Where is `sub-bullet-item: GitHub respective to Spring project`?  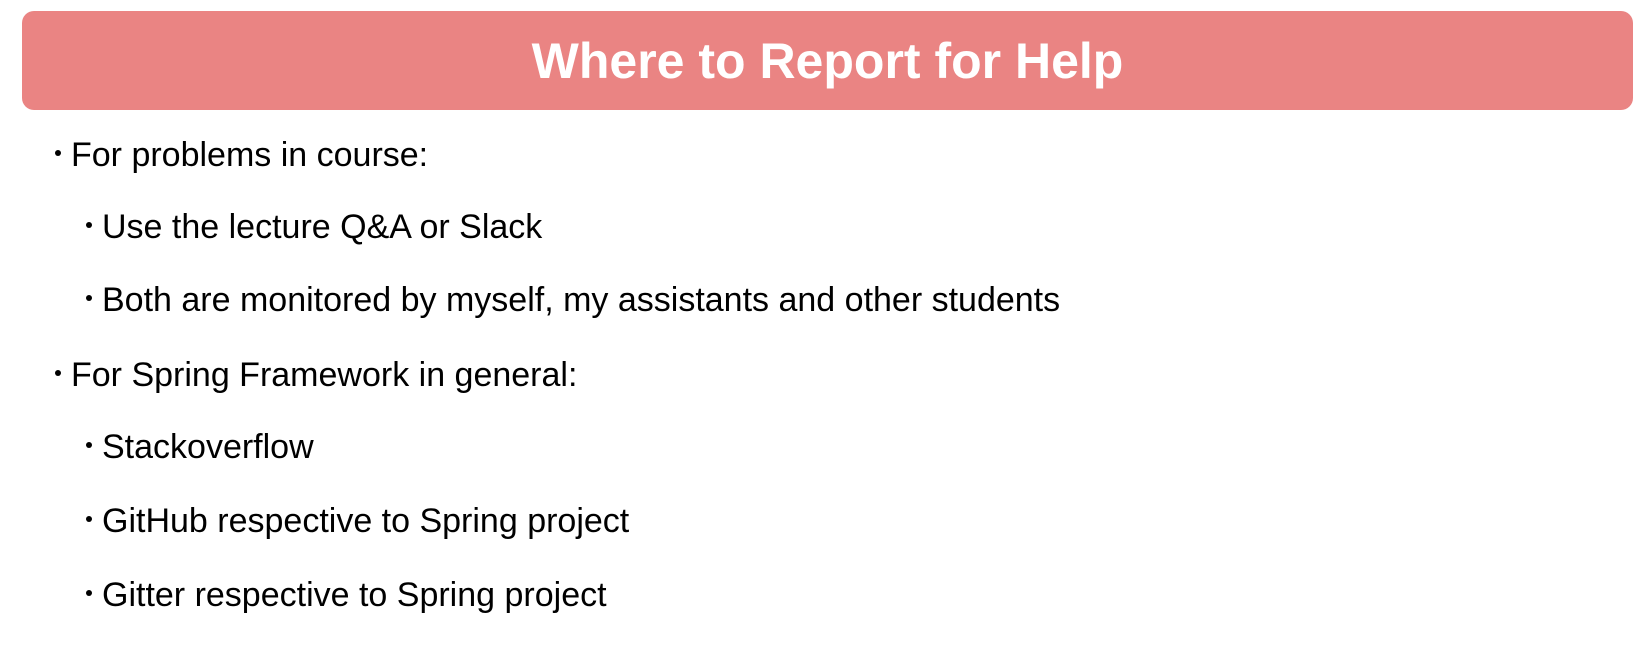 sub-bullet-item: GitHub respective to Spring project is located at coordinates (357, 521).